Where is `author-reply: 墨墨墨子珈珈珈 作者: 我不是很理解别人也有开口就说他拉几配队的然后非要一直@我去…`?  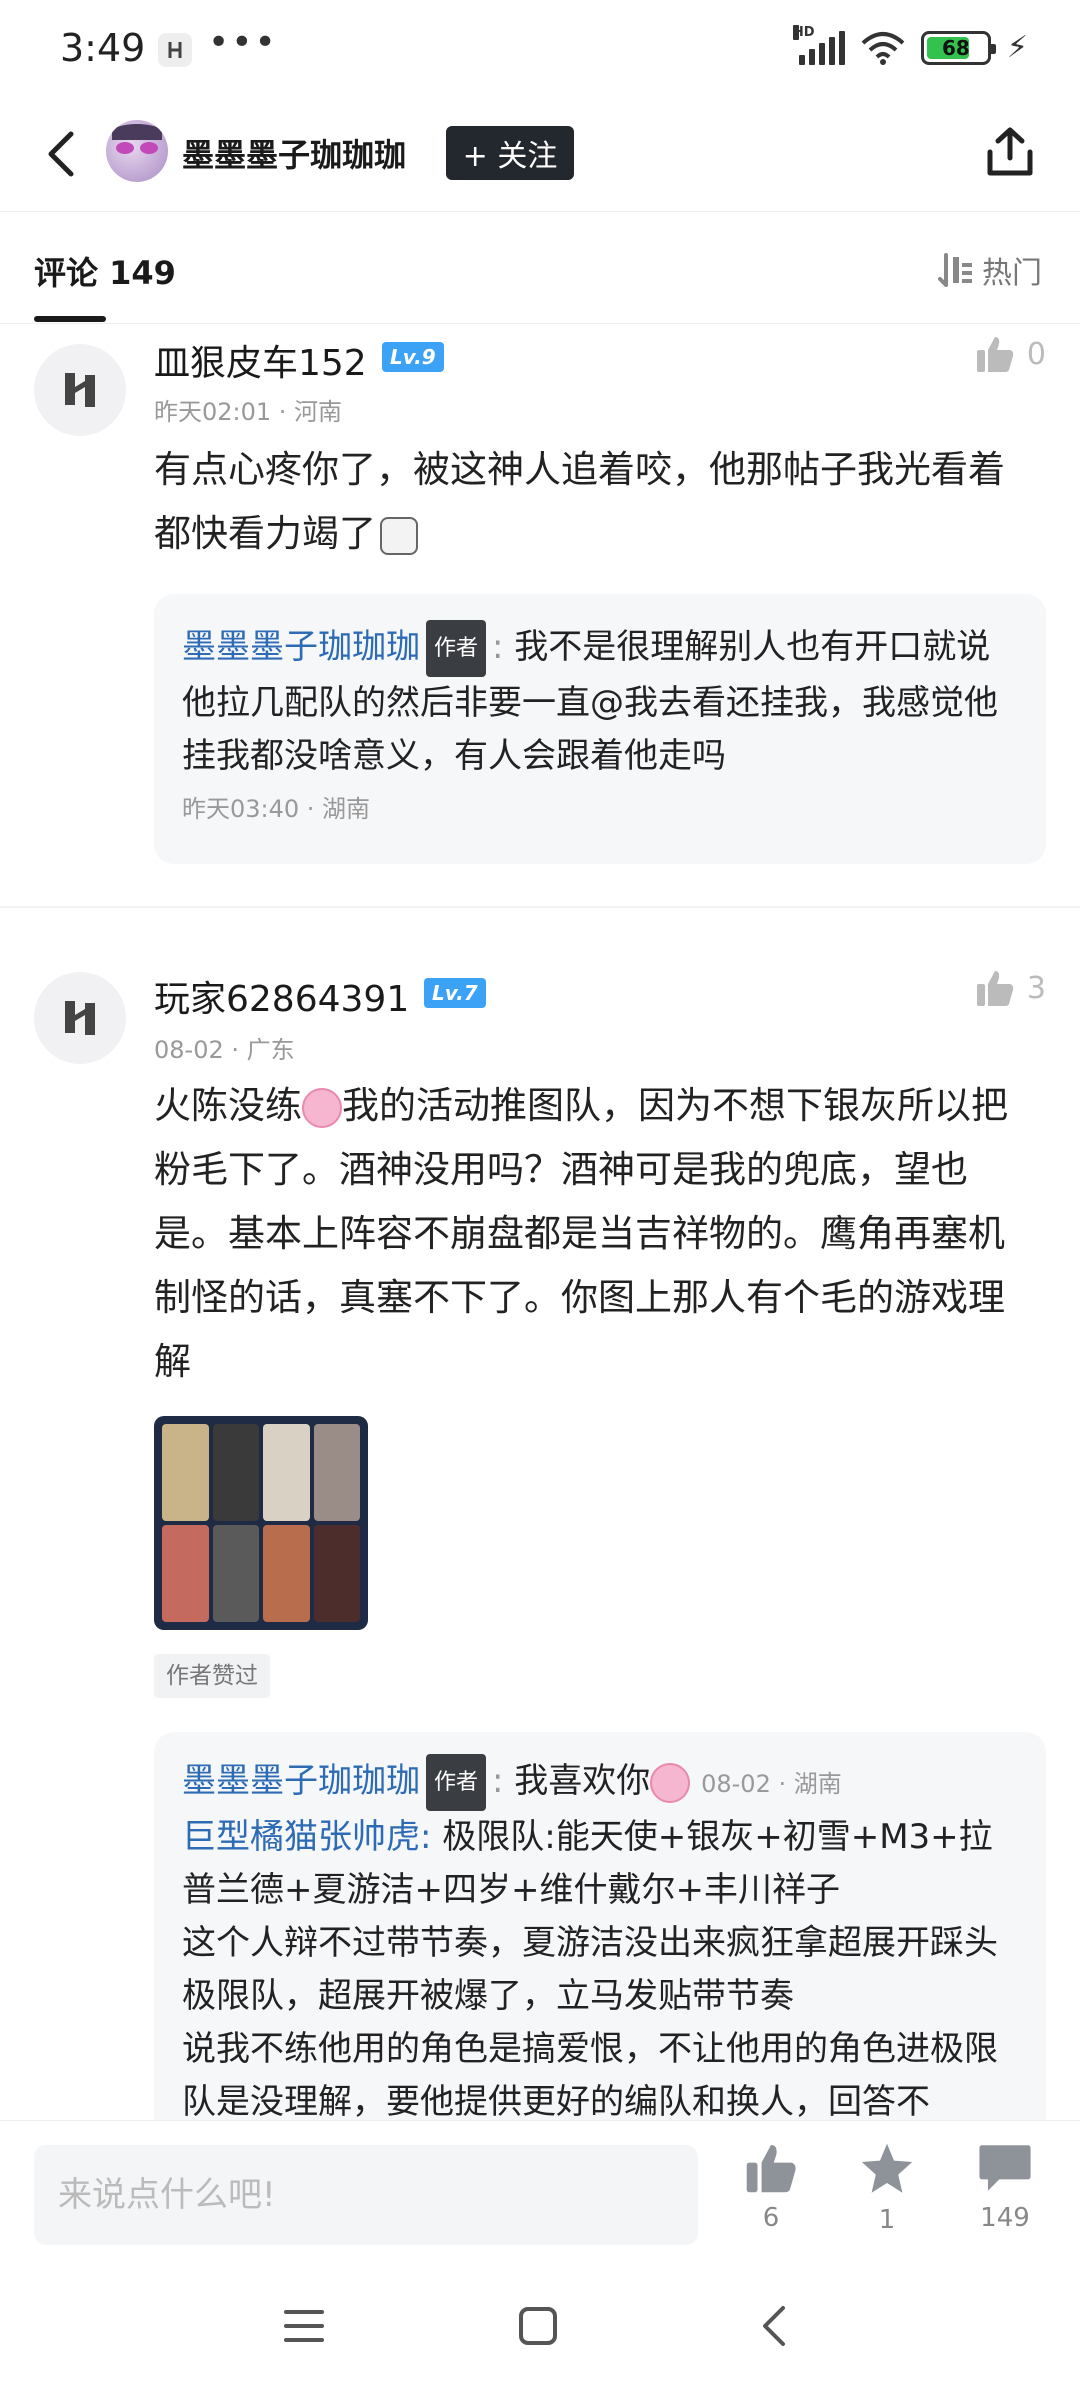
author-reply: 墨墨墨子珈珈珈 作者: 我不是很理解别人也有开口就说他拉几配队的然后非要一直@我去… is located at coordinates (600, 729).